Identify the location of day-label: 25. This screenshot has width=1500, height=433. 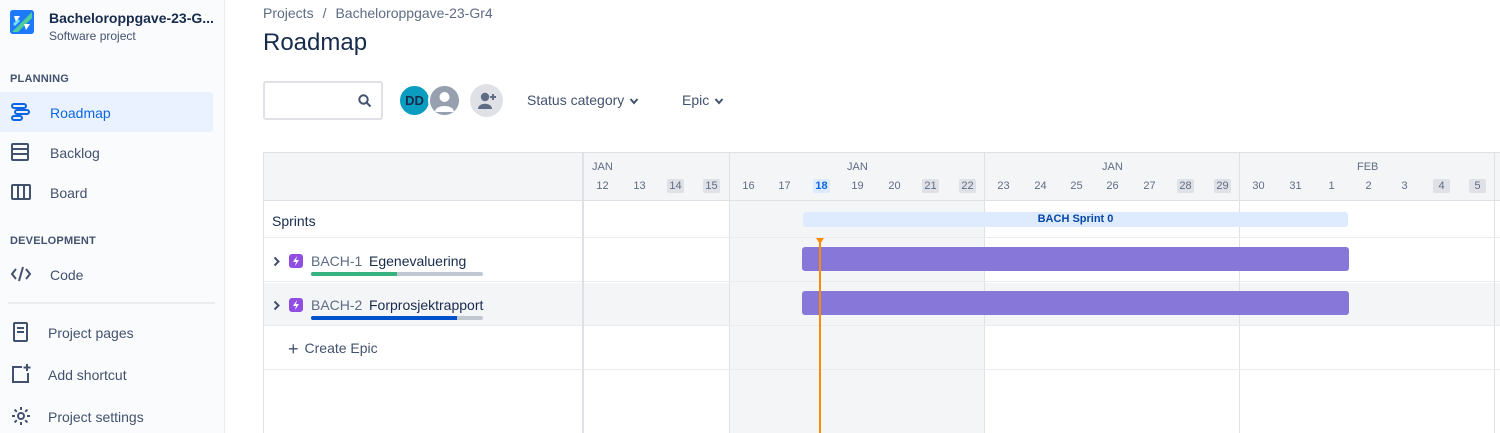
(1076, 186).